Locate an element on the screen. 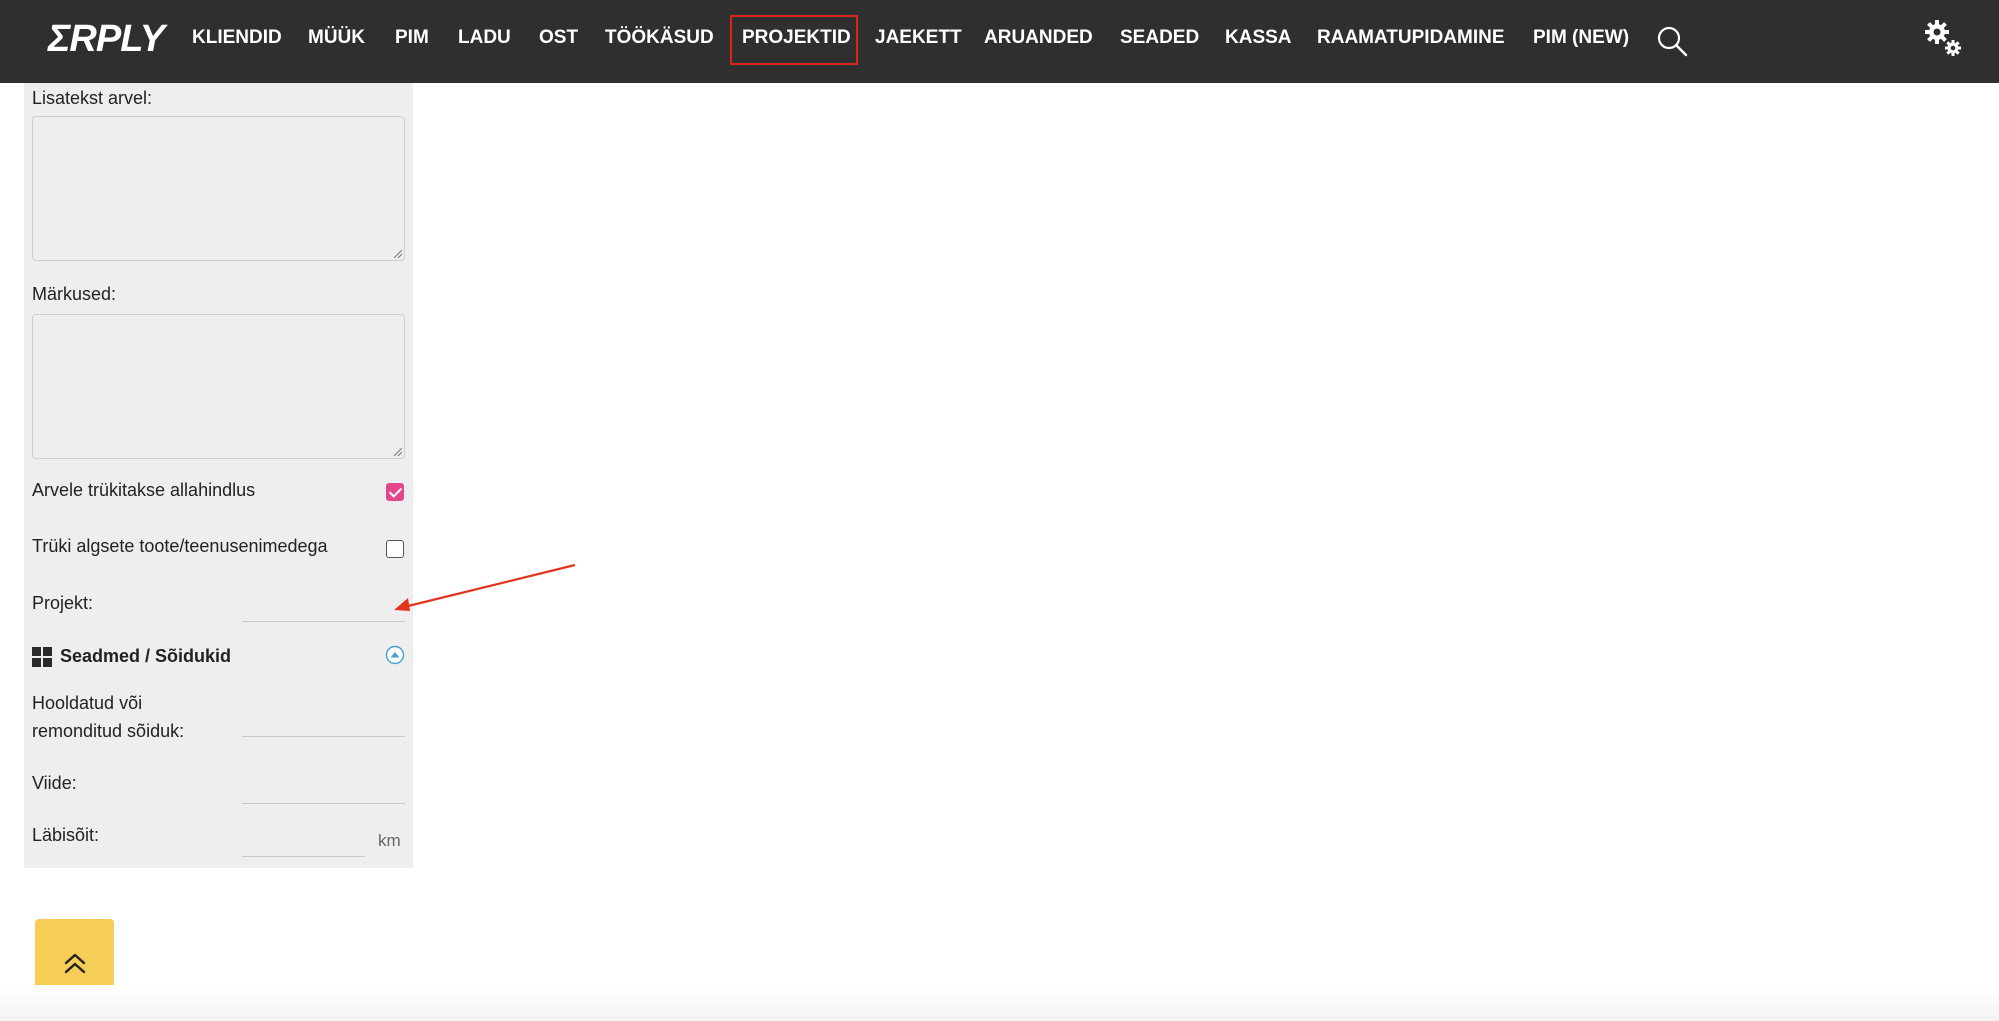 The width and height of the screenshot is (1999, 1021). erply-logo: ΣRPLY is located at coordinates (106, 39).